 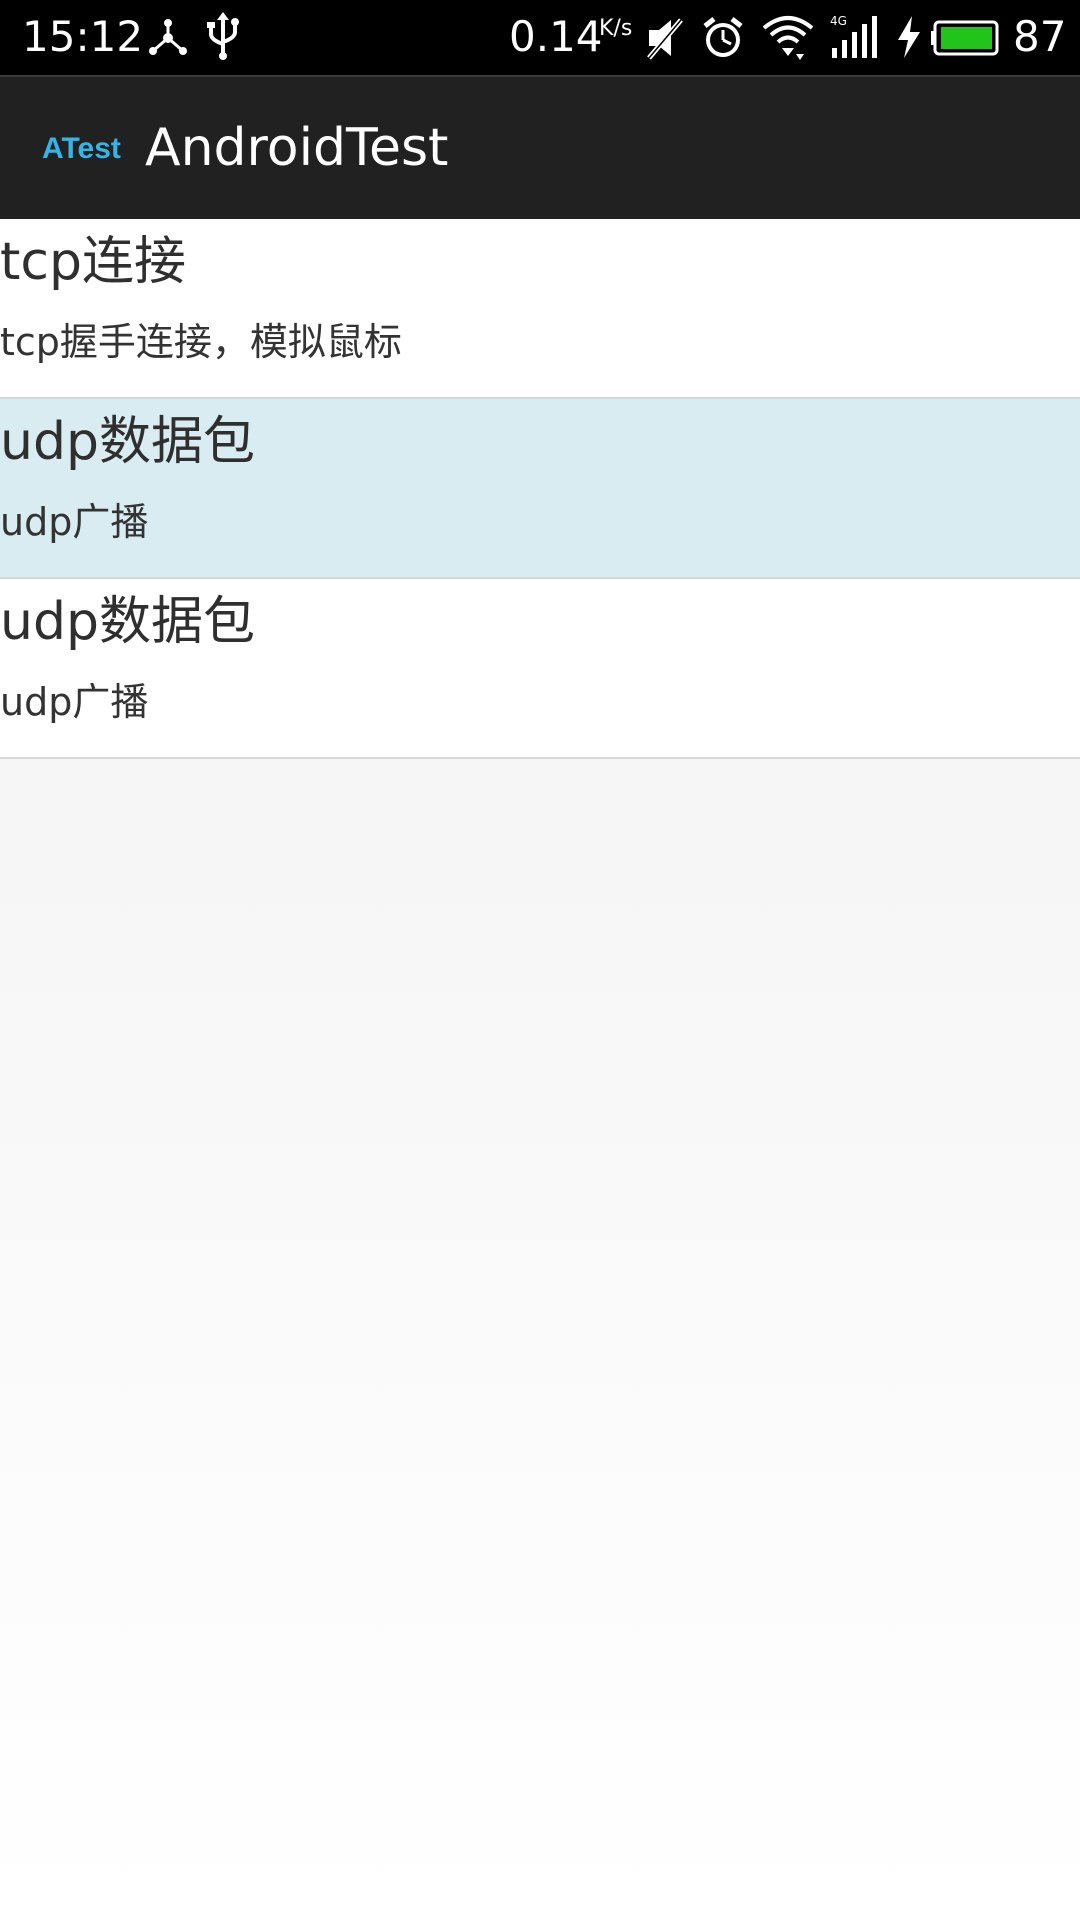 I want to click on alarm-icon, so click(x=723, y=40).